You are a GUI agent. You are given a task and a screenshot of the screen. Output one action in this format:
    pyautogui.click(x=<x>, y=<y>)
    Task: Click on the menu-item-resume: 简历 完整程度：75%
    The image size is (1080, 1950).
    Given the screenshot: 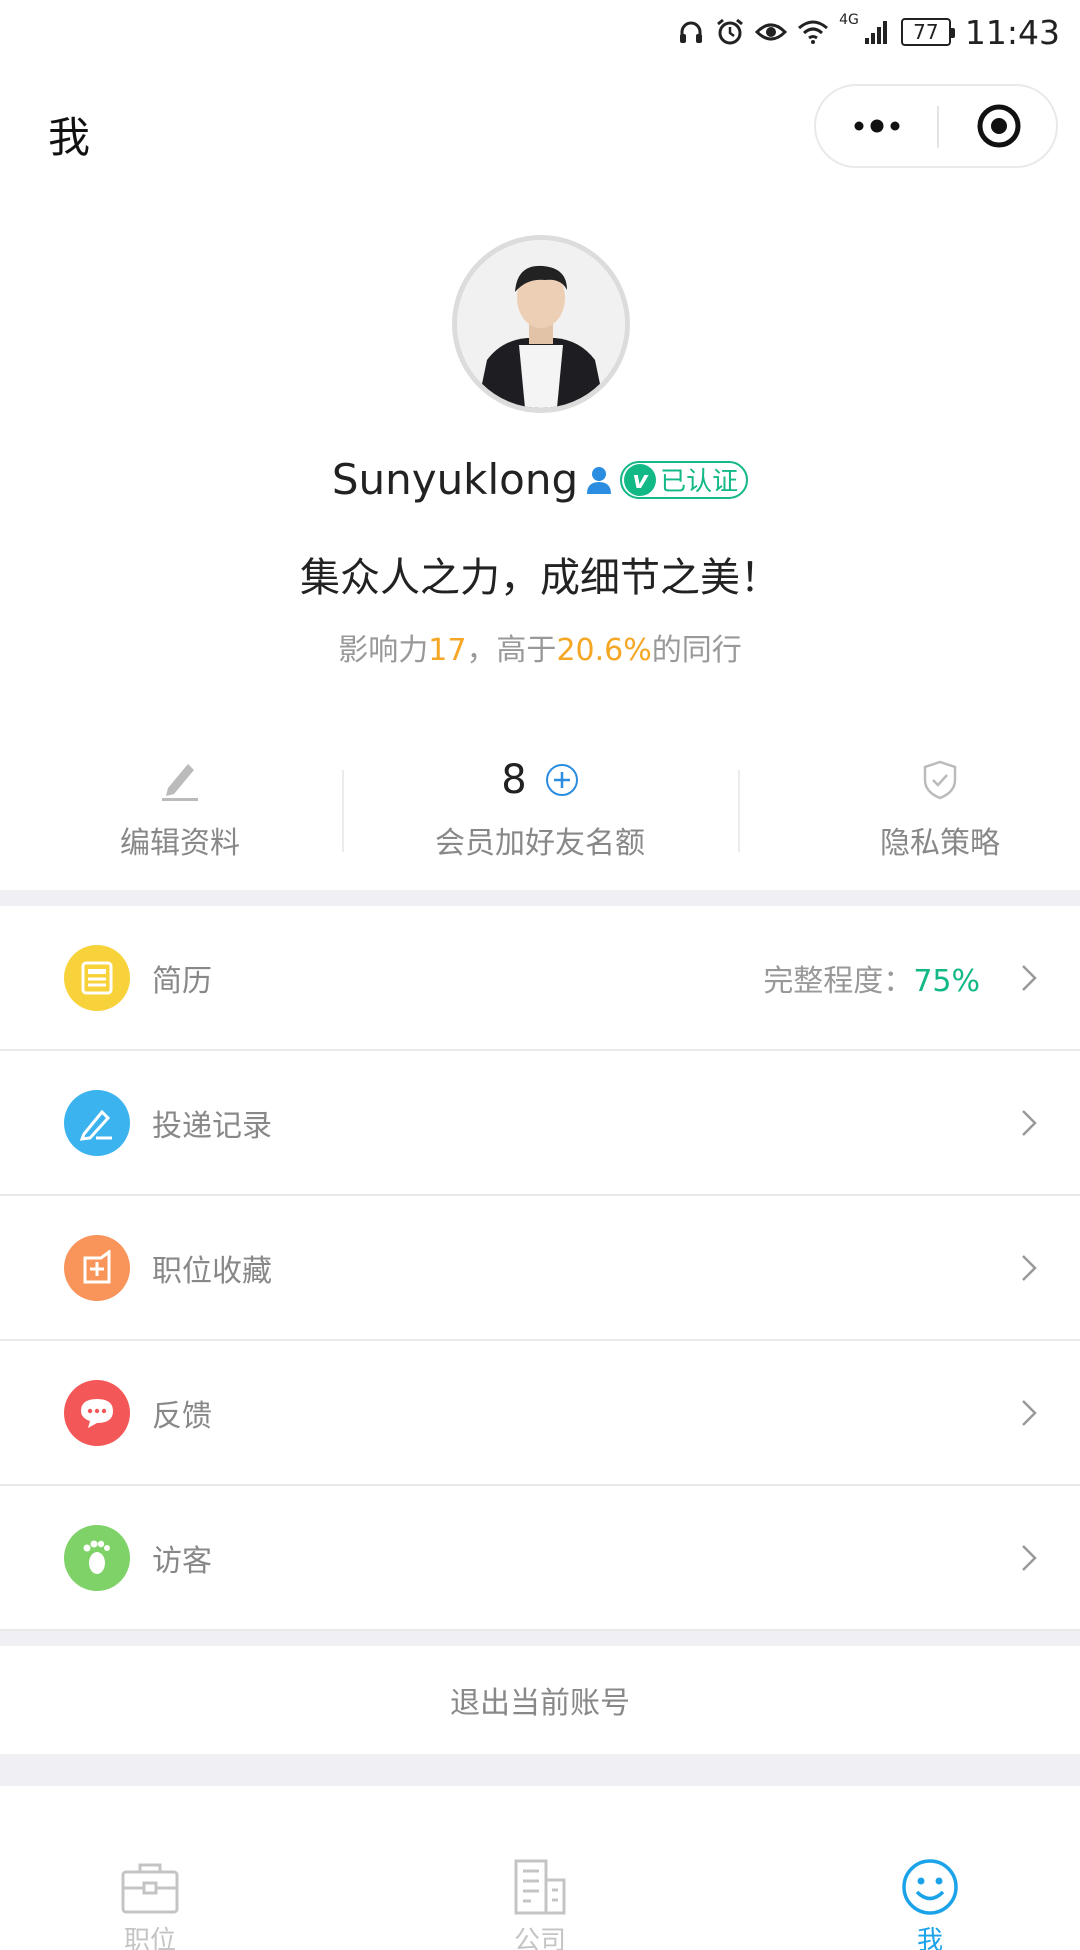 What is the action you would take?
    pyautogui.click(x=540, y=978)
    